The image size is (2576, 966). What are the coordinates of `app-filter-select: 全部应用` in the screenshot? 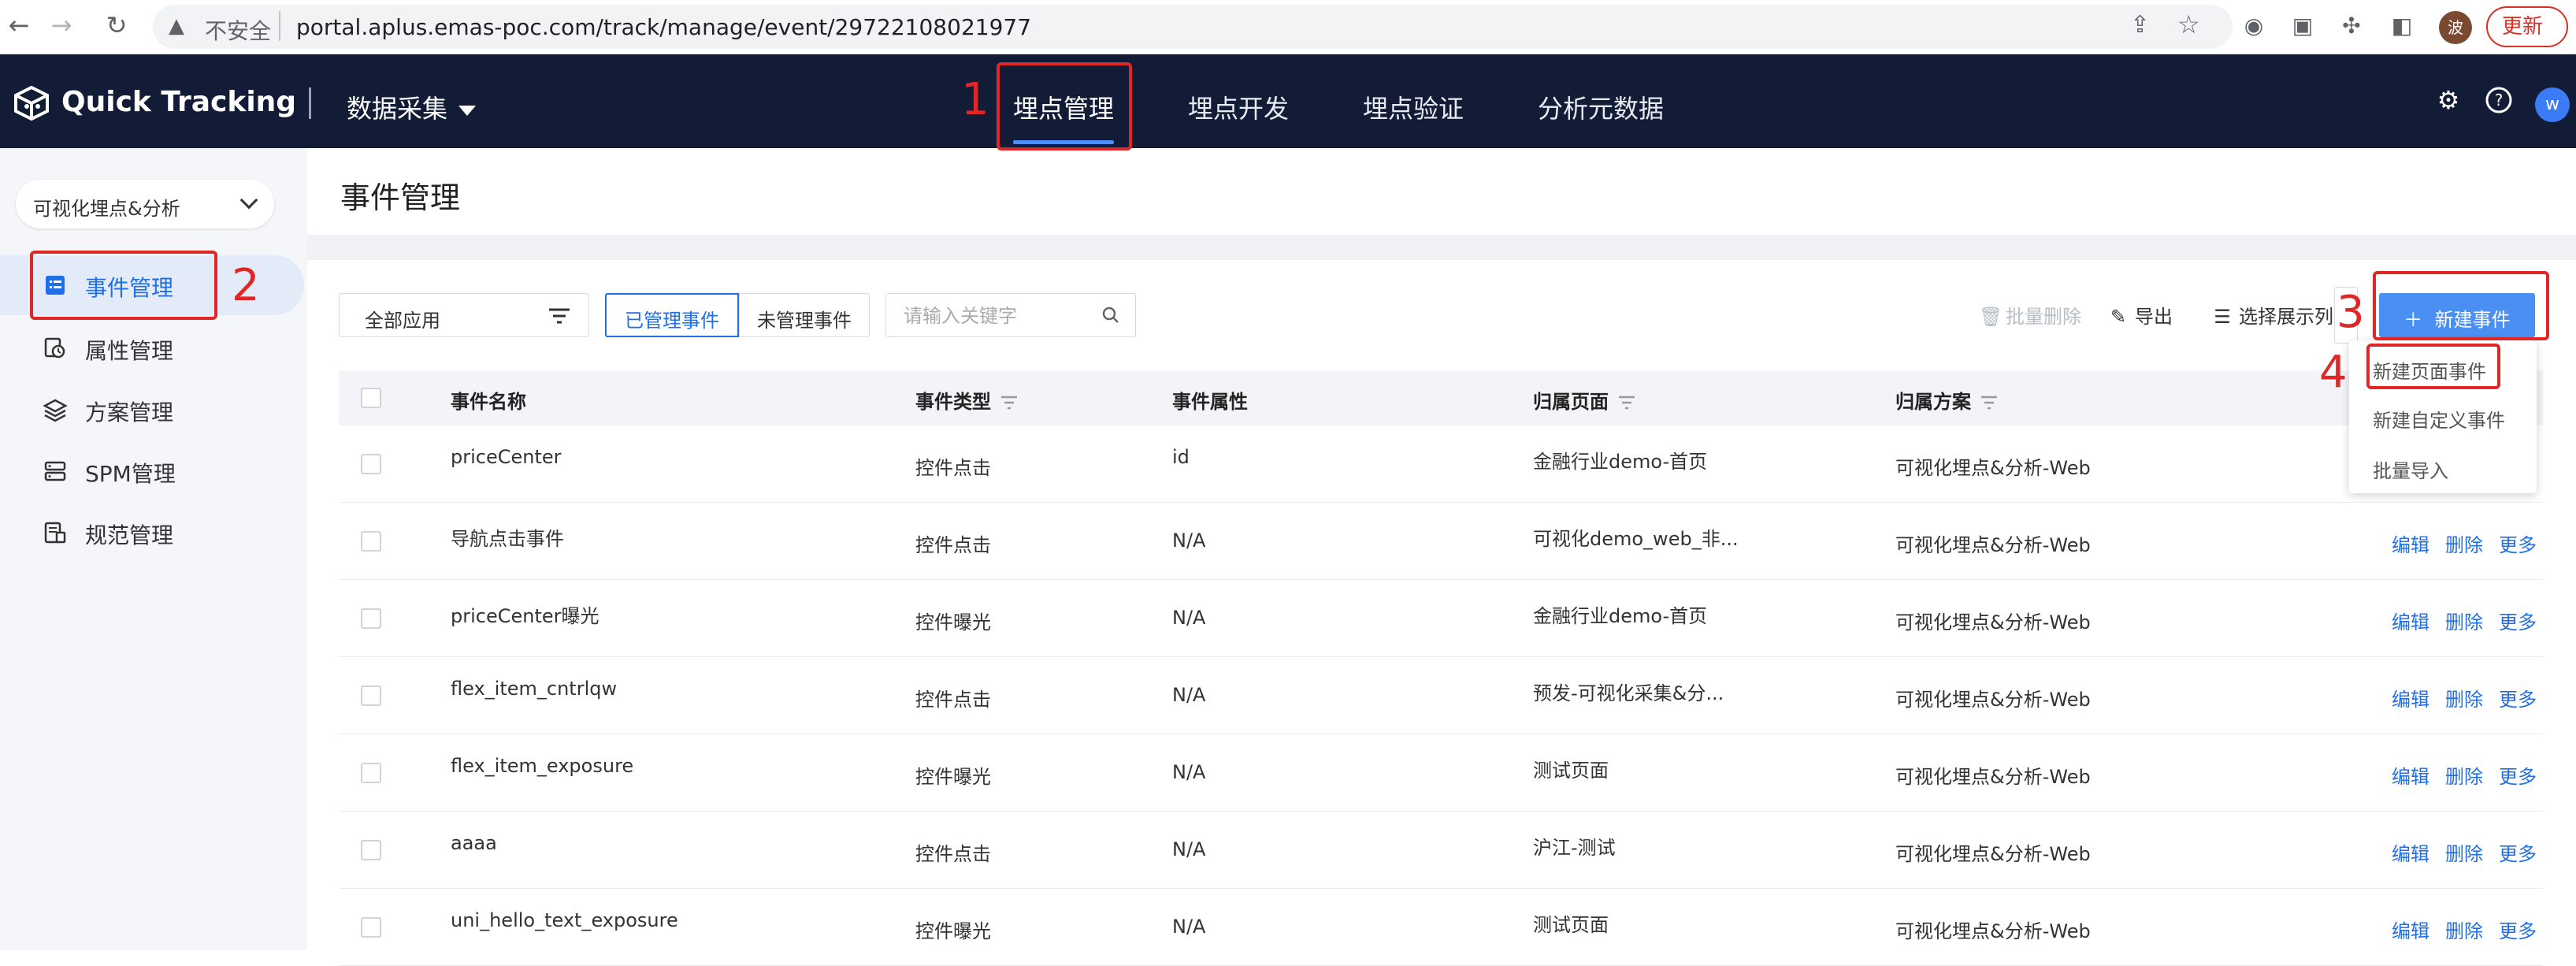 It's located at (464, 315).